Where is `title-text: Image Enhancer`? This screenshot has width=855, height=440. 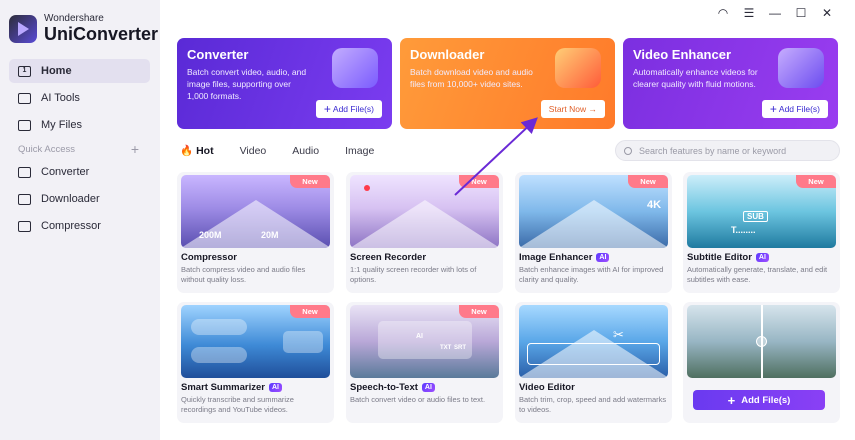
title-text: Image Enhancer is located at coordinates (556, 257).